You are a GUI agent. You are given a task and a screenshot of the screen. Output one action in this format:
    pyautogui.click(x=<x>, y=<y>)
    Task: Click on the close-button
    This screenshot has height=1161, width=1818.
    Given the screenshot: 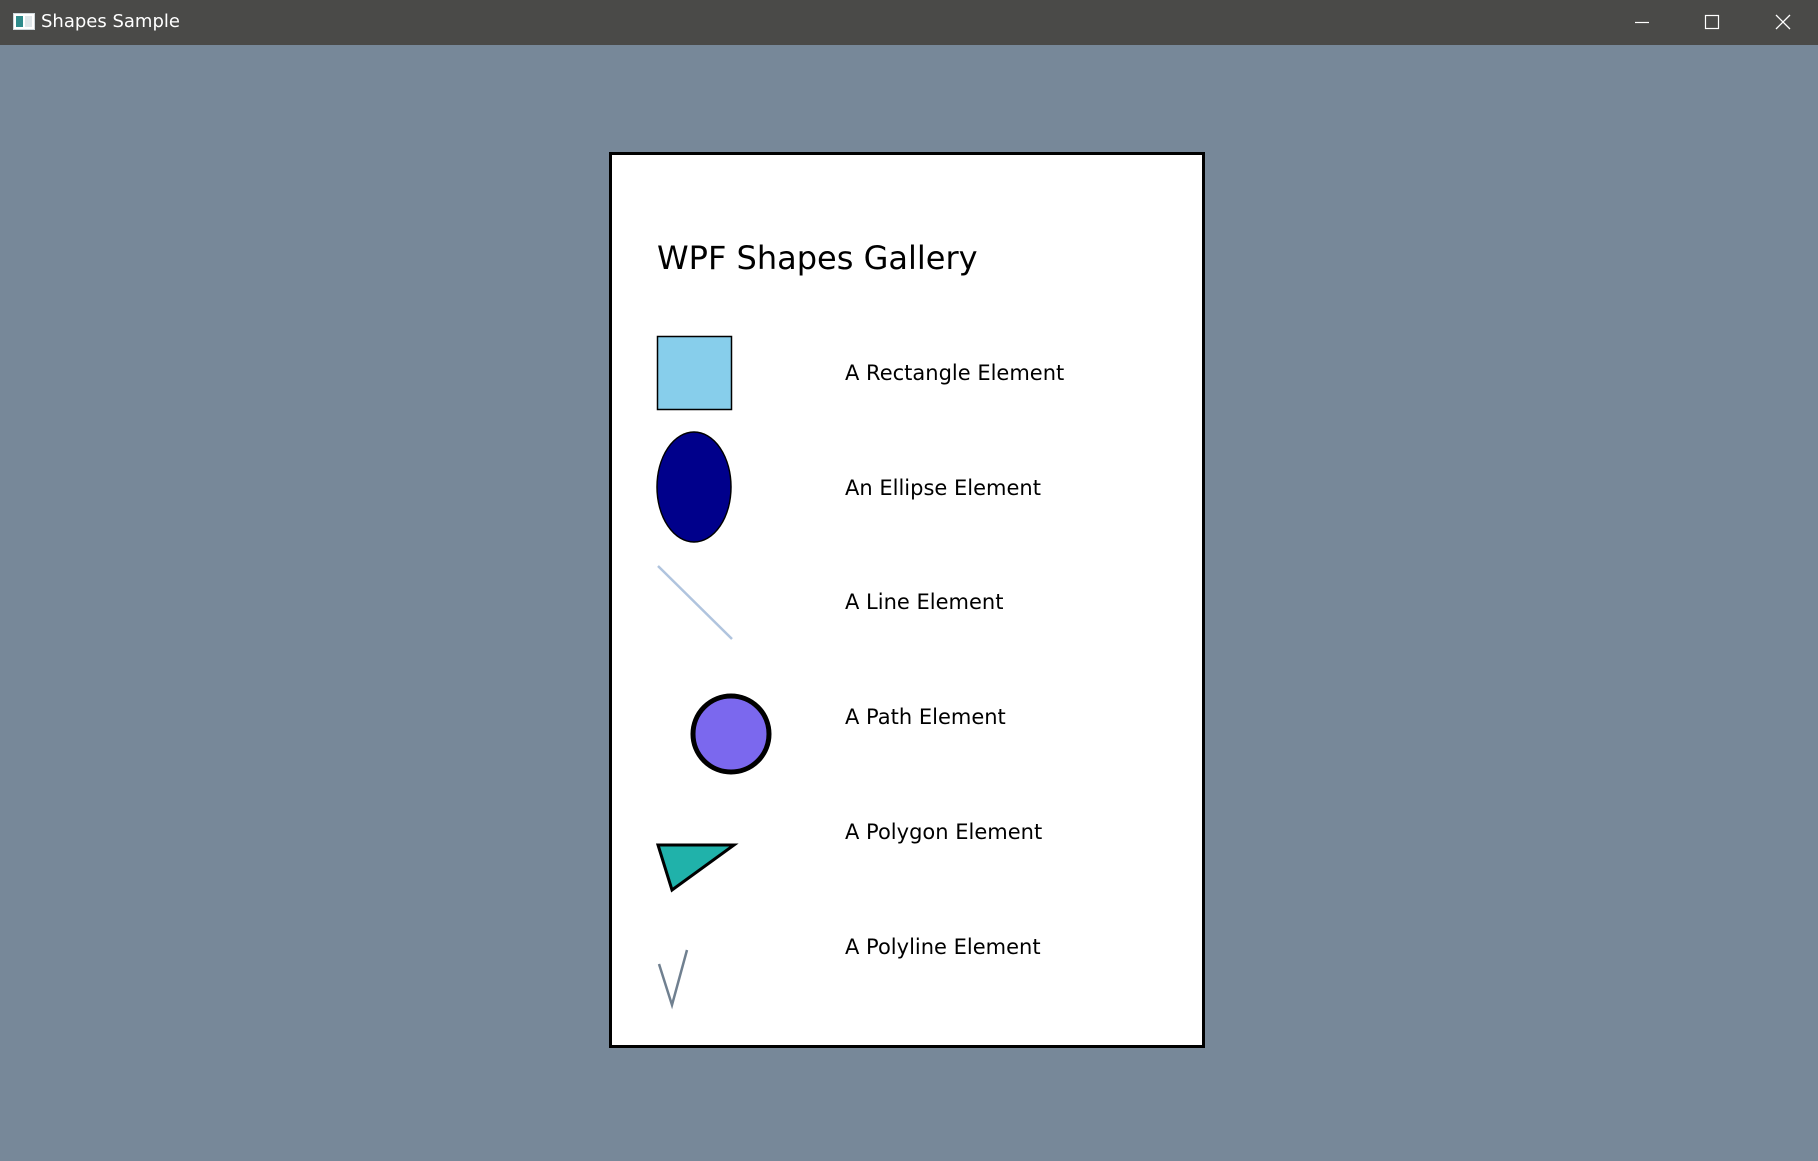 What is the action you would take?
    pyautogui.click(x=1783, y=22)
    